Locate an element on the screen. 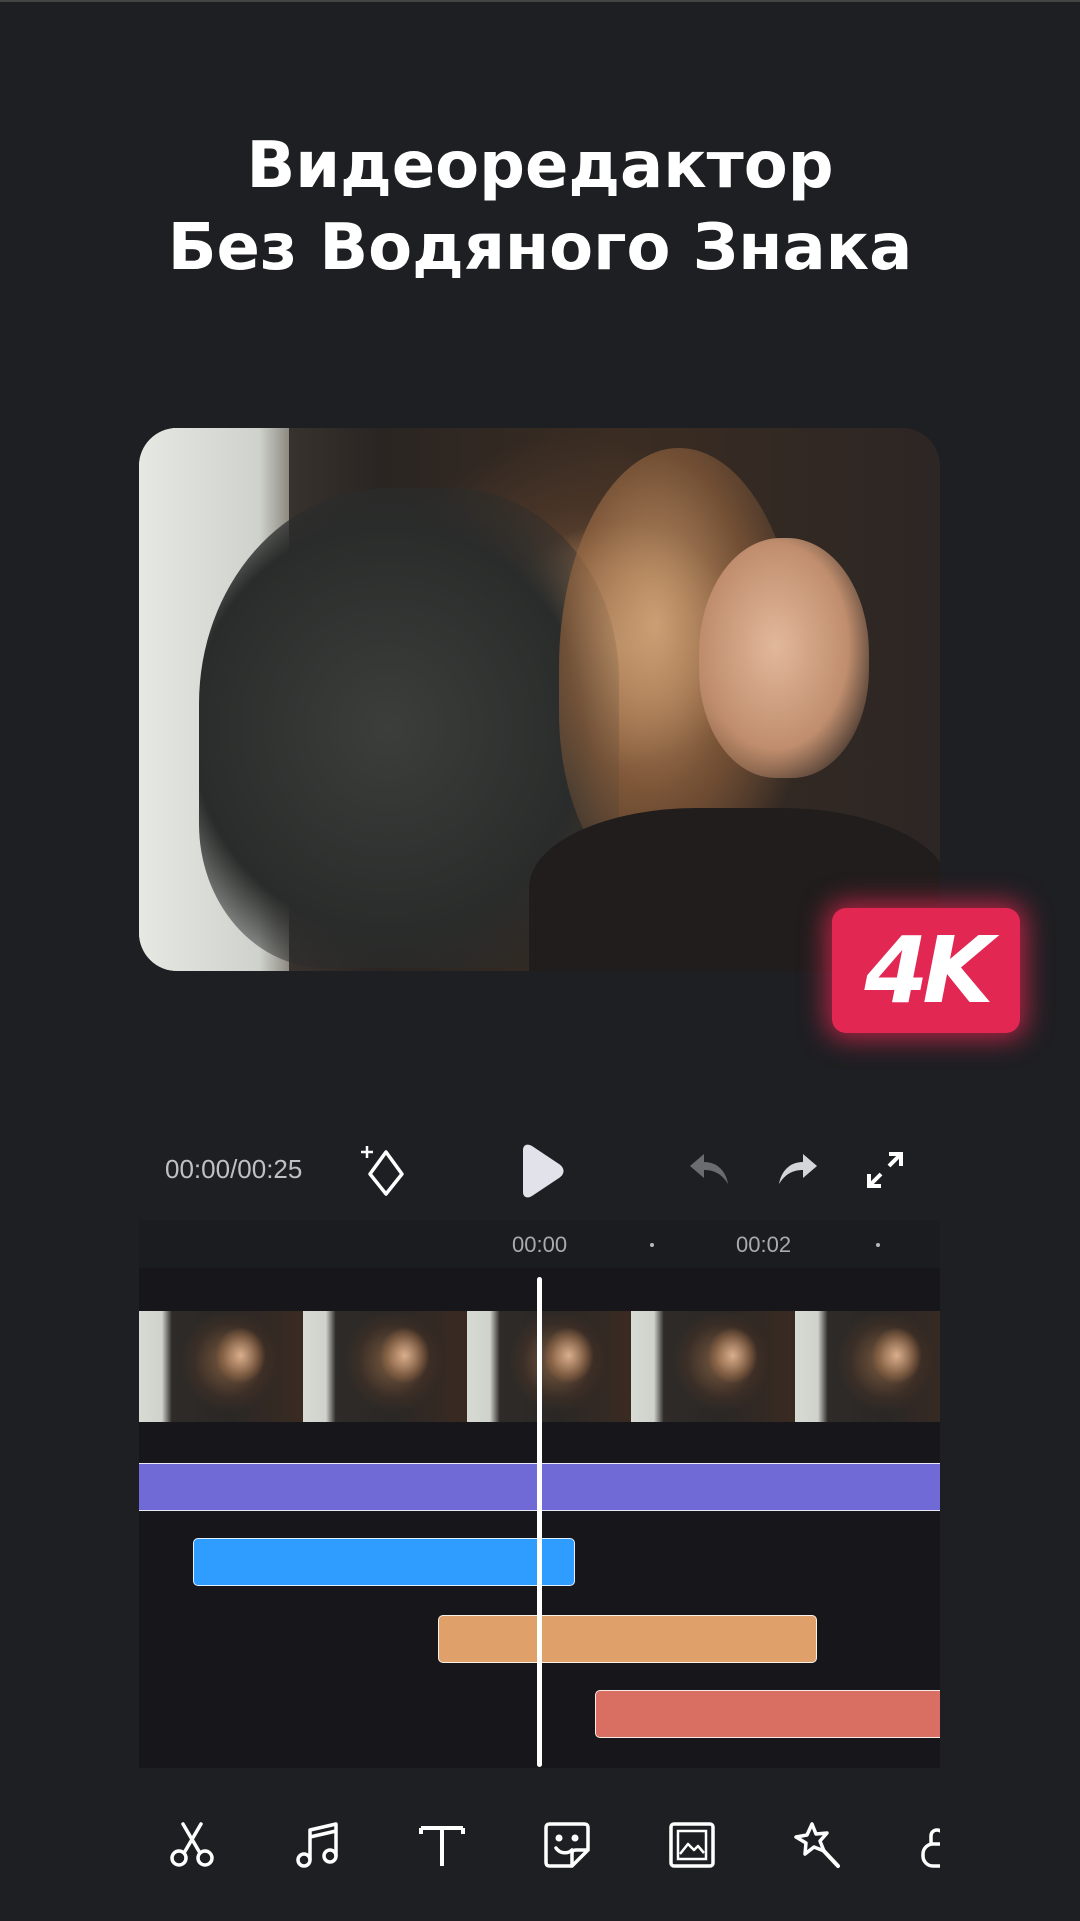 The height and width of the screenshot is (1921, 1080). magic-wand-icon is located at coordinates (817, 1845).